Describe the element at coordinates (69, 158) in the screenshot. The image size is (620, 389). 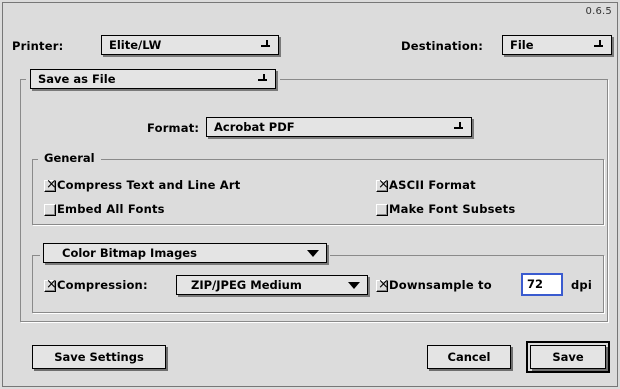
I see `general-title: General` at that location.